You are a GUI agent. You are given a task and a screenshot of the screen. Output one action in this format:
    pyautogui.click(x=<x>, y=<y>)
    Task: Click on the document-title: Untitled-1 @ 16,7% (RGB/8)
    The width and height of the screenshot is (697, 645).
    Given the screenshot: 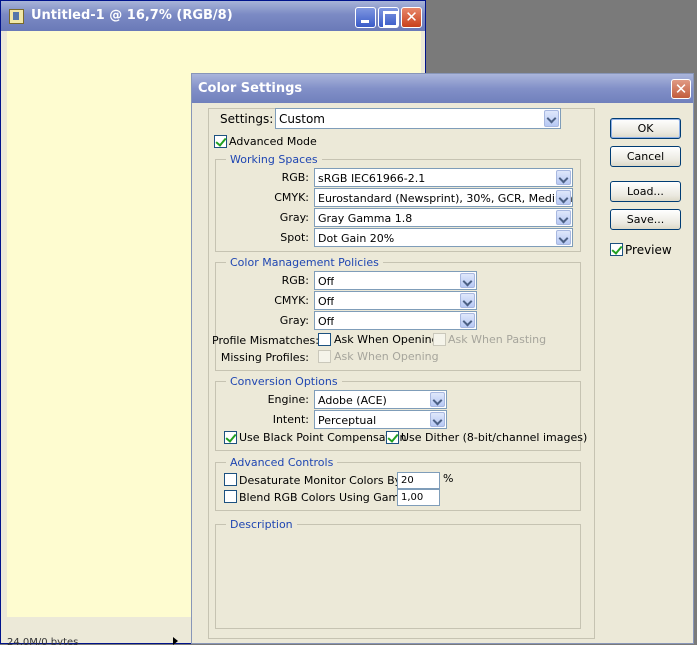 What is the action you would take?
    pyautogui.click(x=132, y=15)
    